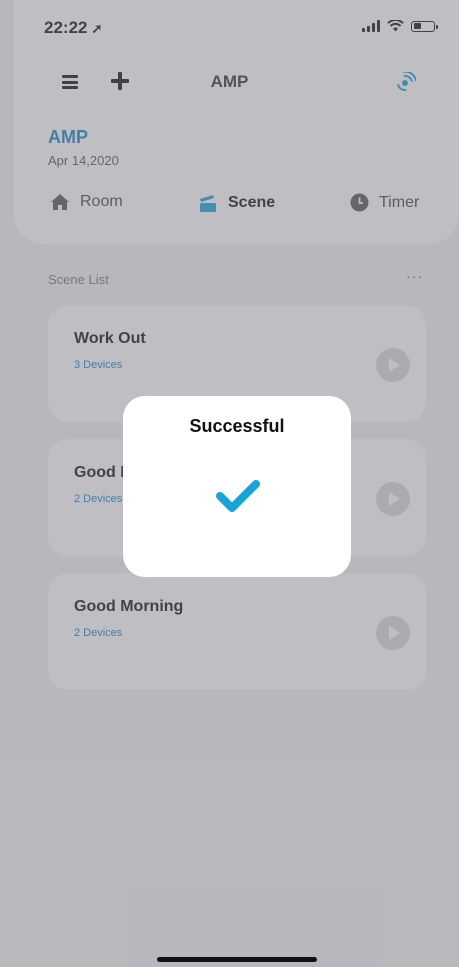 This screenshot has height=967, width=459. Describe the element at coordinates (237, 426) in the screenshot. I see `dialog-title: Successful` at that location.